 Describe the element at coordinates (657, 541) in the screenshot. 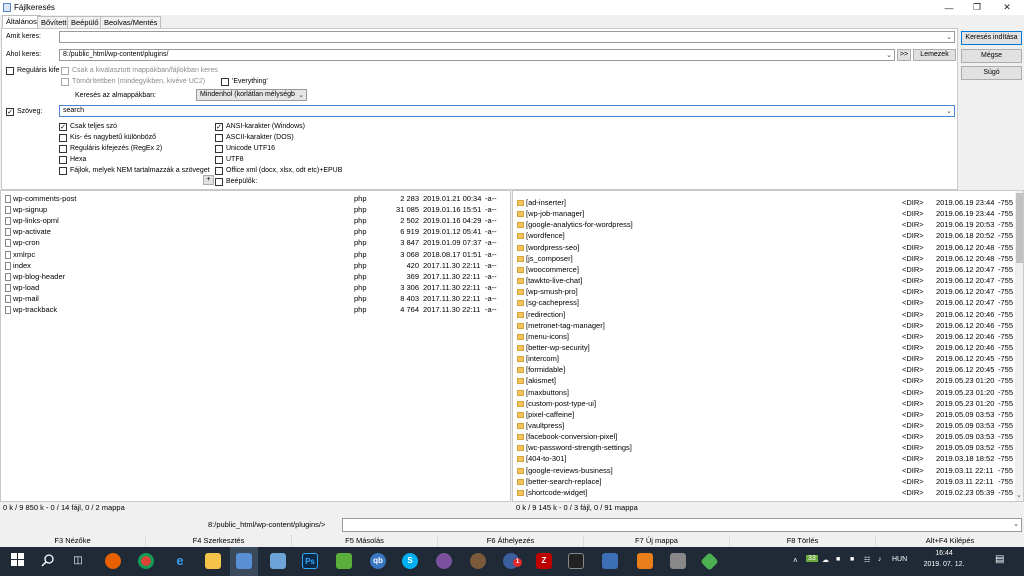

I see `f7-new-folder-button: F7 Új mappa` at that location.